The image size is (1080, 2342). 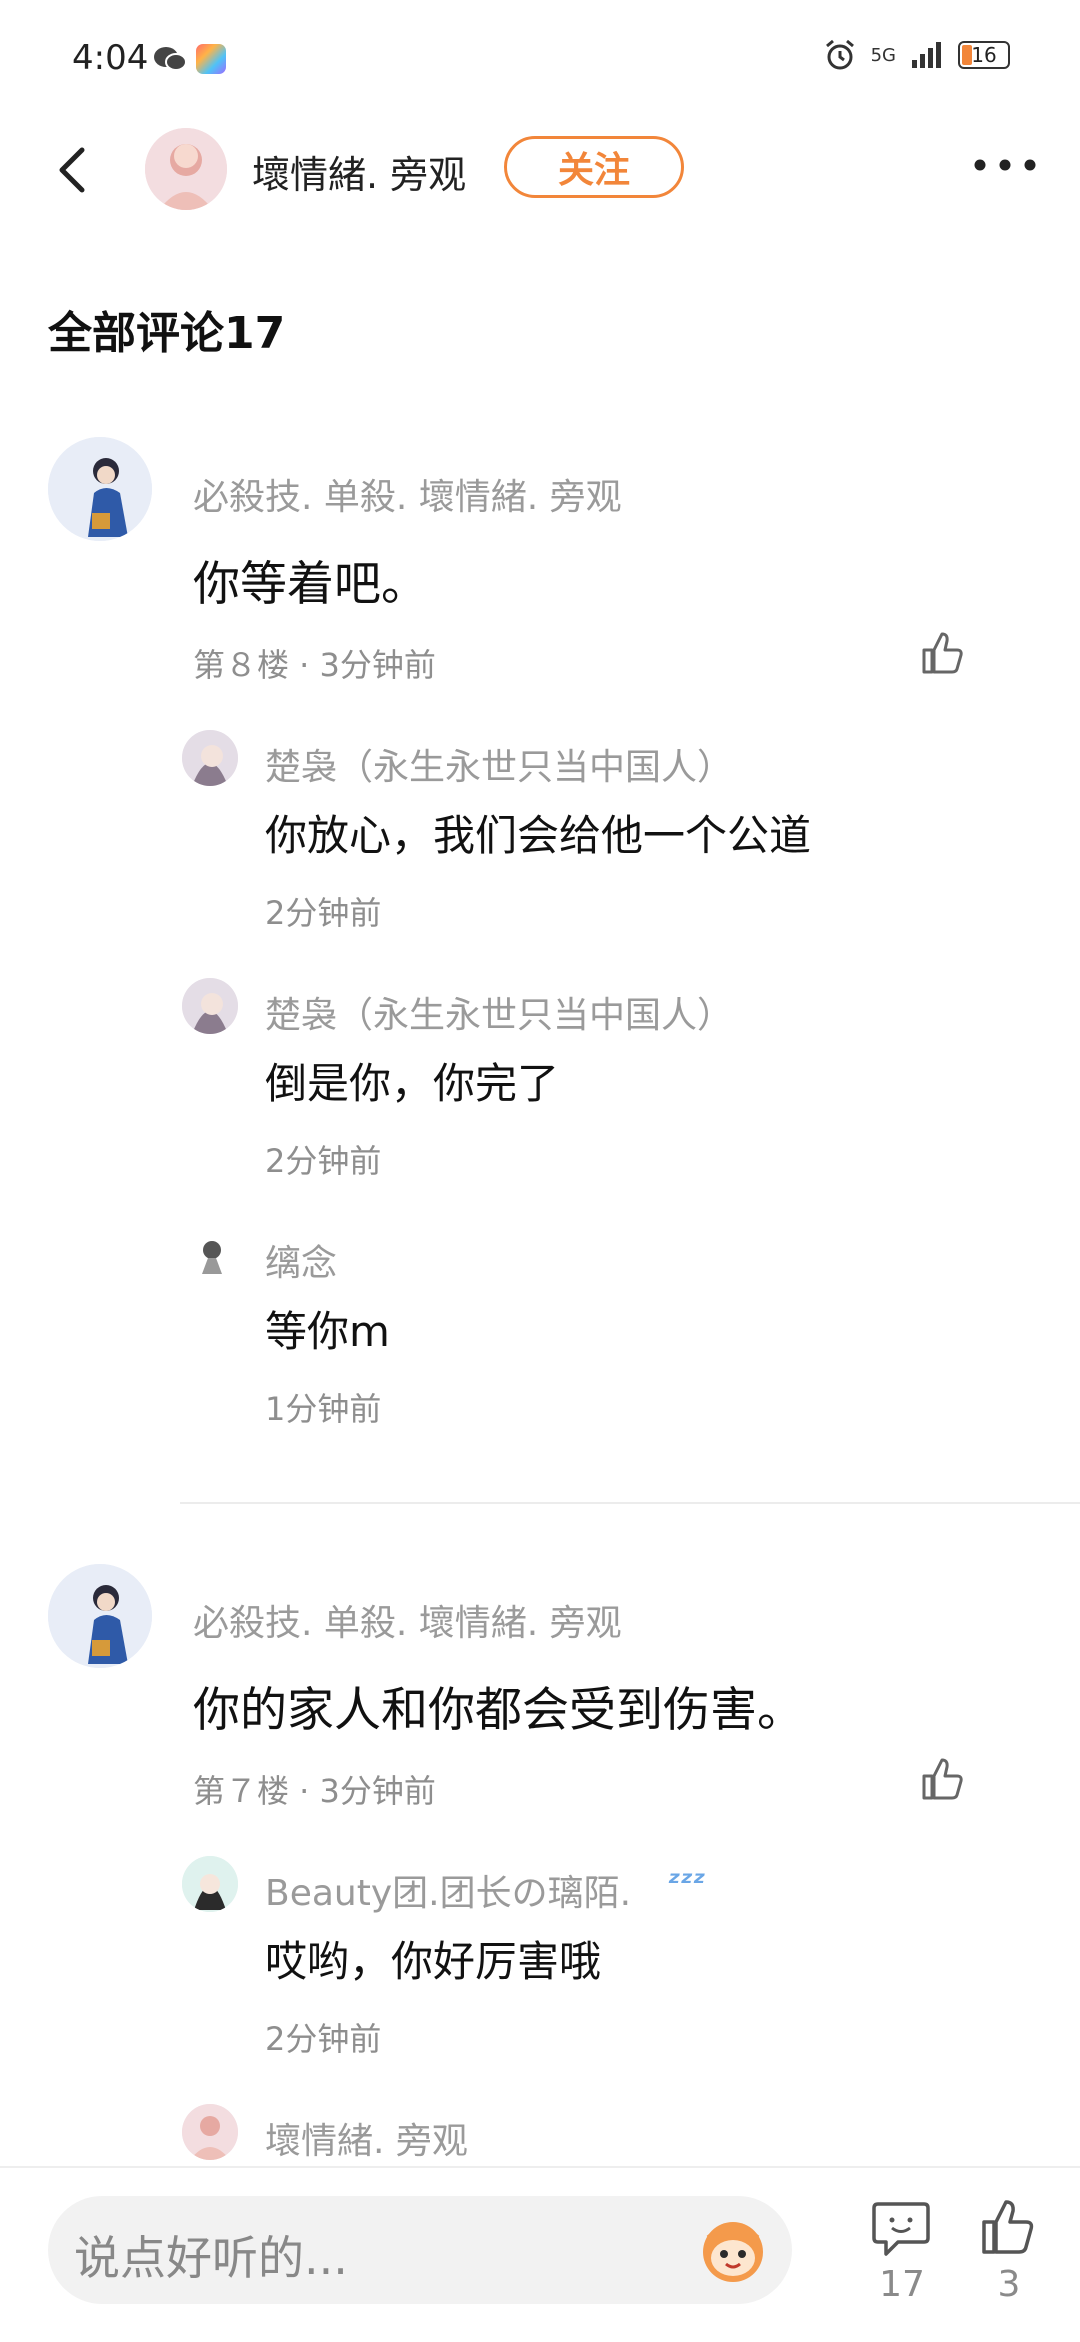 I want to click on alarm-icon, so click(x=839, y=54).